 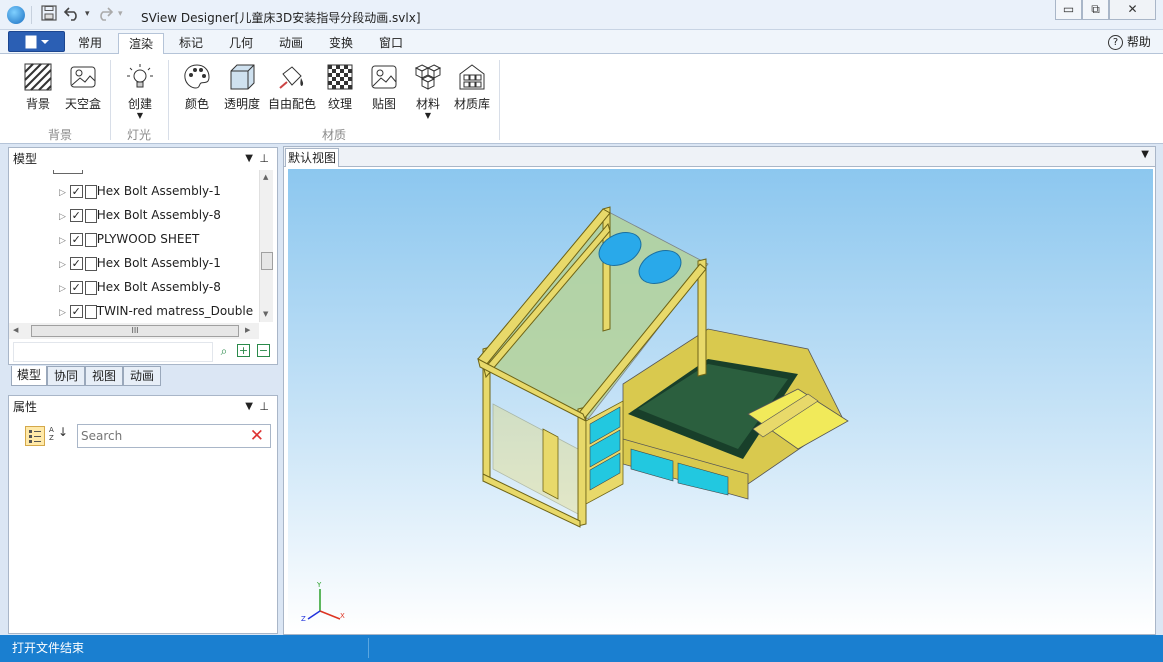 I want to click on cubes-icon, so click(x=428, y=77).